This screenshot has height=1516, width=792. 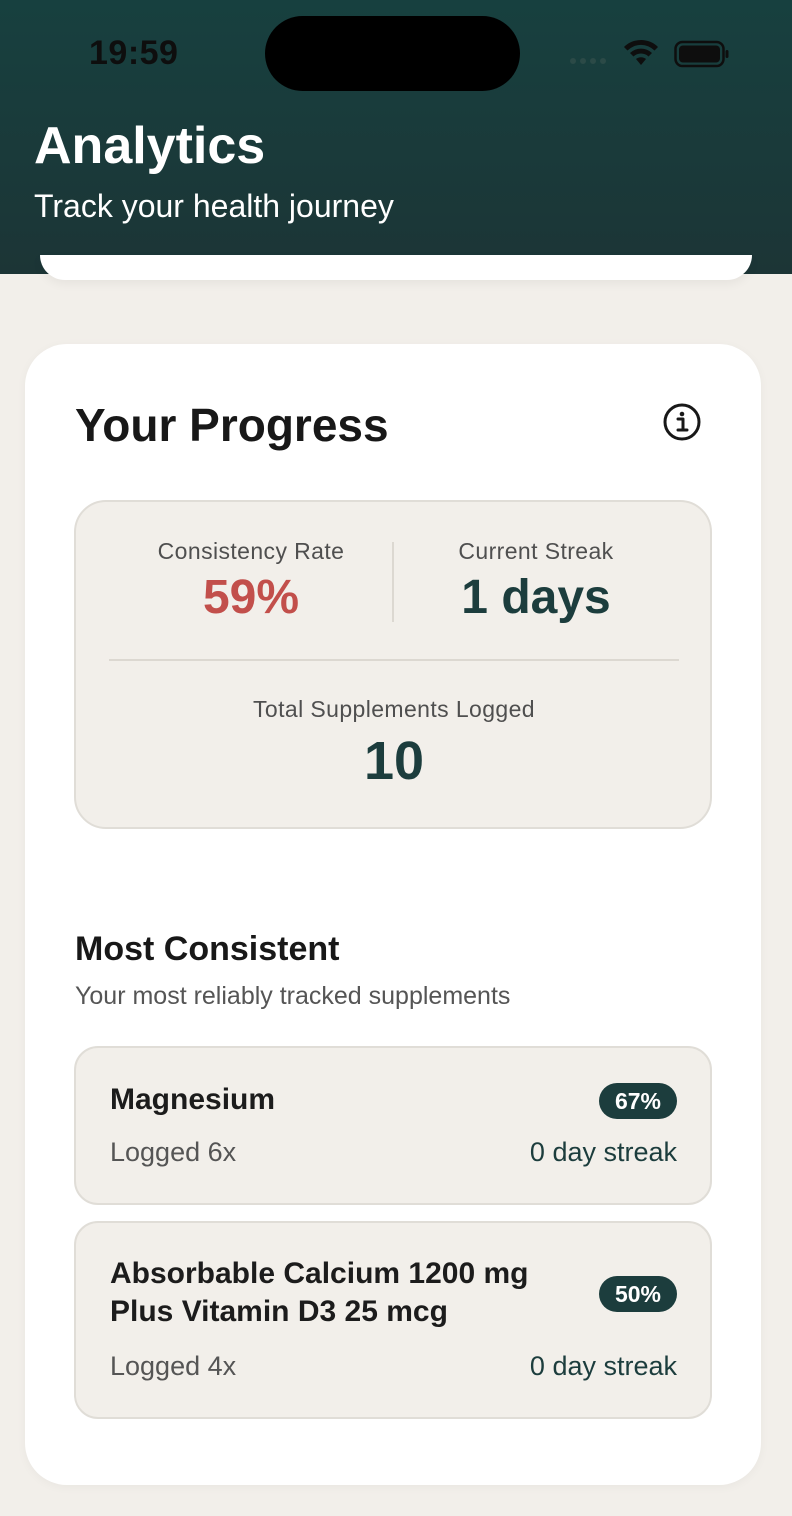 I want to click on total-logged-label: Total Supplements Logged, so click(x=394, y=709).